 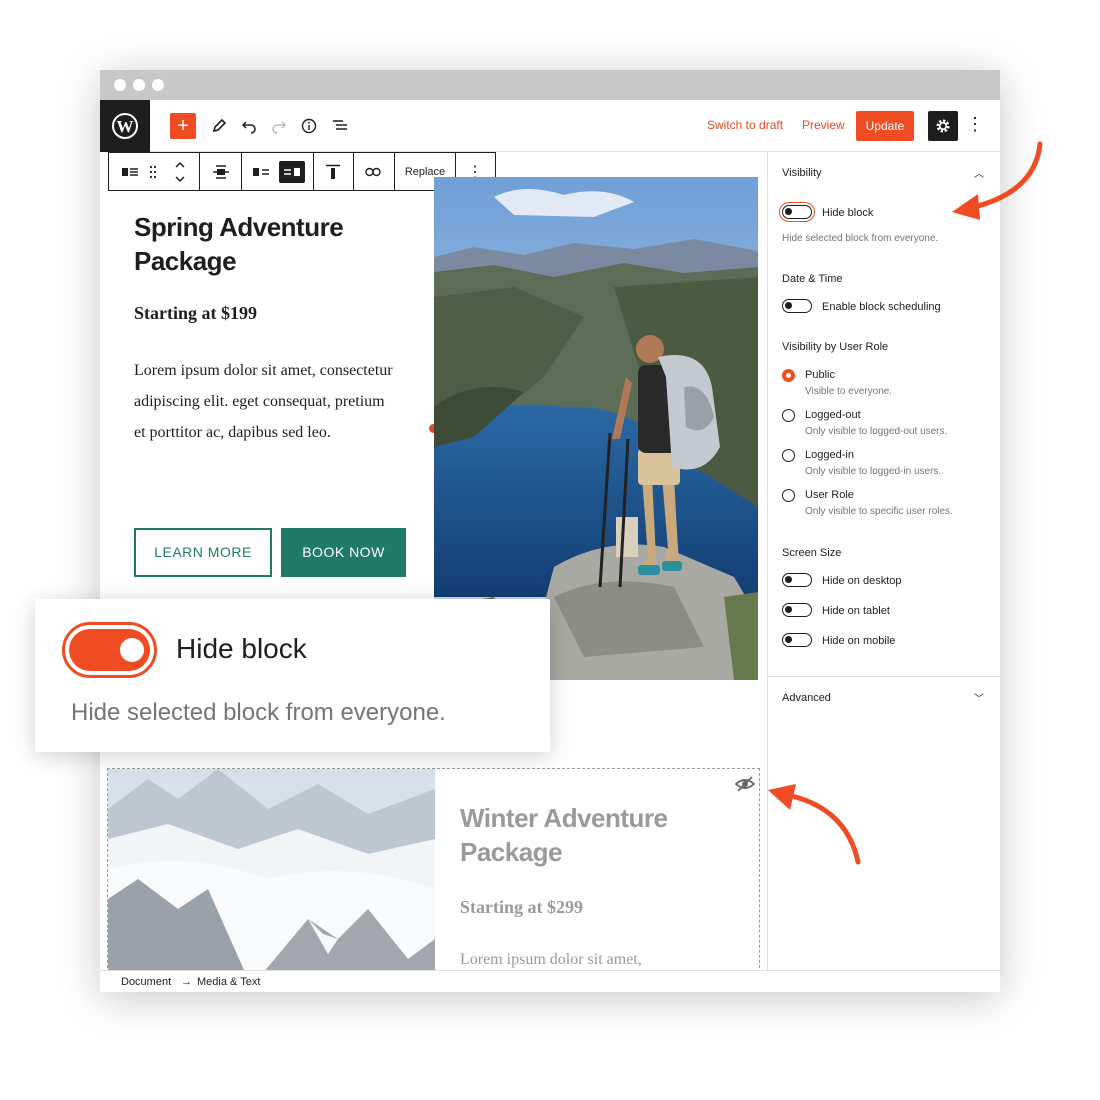 What do you see at coordinates (195, 313) in the screenshot?
I see `block-price: Starting at $199` at bounding box center [195, 313].